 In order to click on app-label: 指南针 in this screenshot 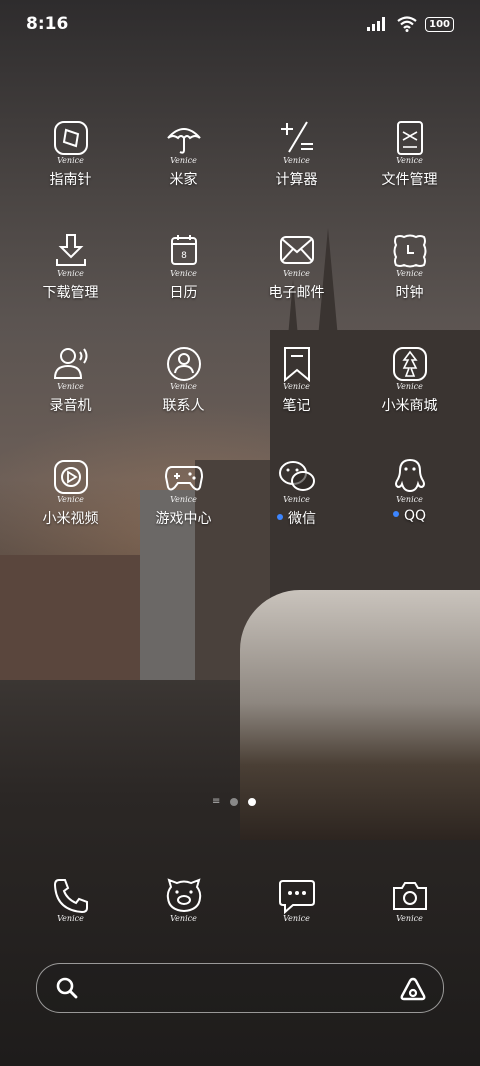, I will do `click(70, 180)`.